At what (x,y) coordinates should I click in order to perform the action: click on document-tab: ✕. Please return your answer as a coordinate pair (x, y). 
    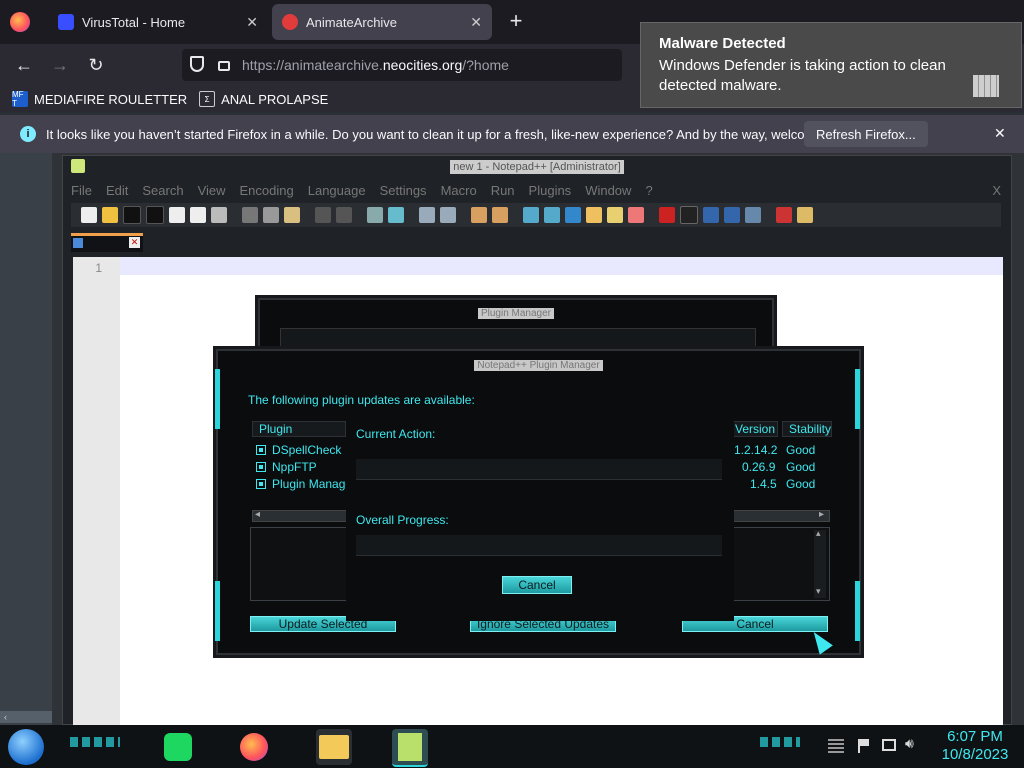
    Looking at the image, I should click on (107, 242).